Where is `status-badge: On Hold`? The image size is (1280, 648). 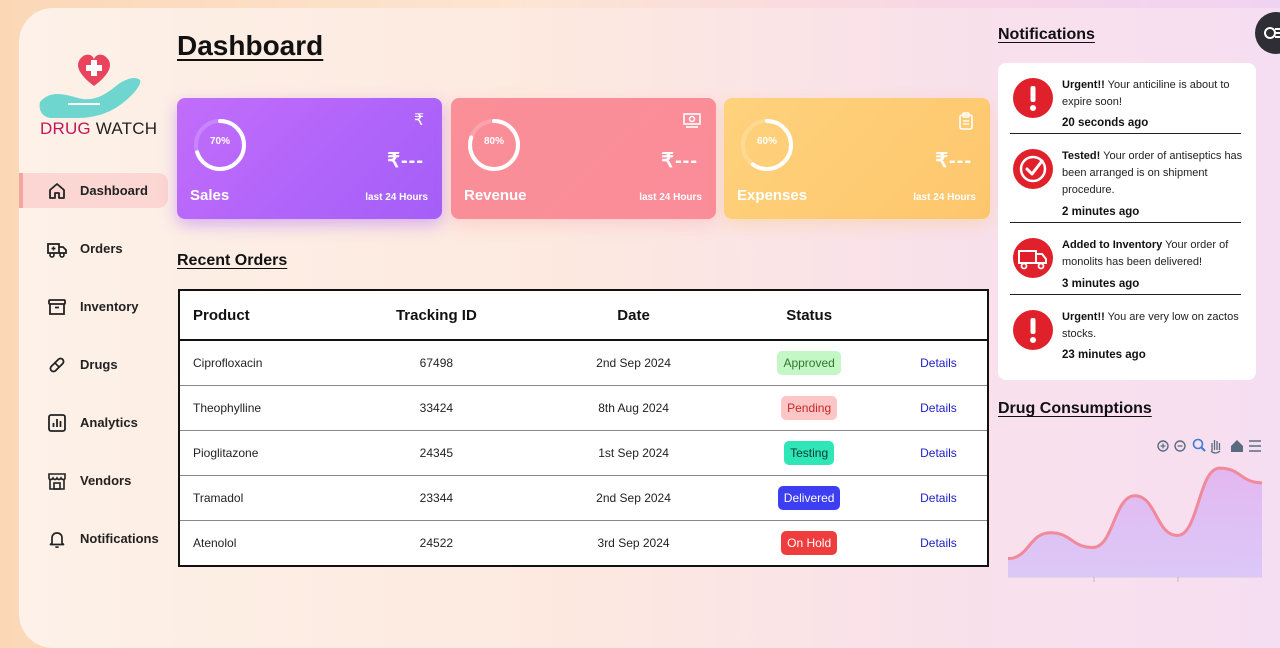
status-badge: On Hold is located at coordinates (809, 543).